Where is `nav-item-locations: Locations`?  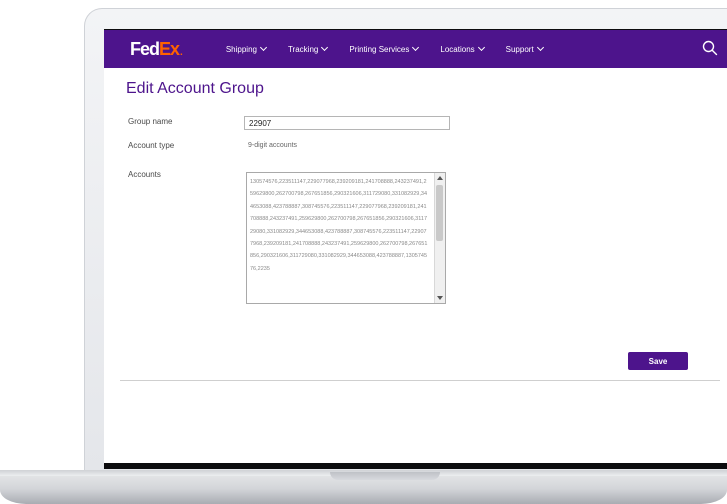 nav-item-locations: Locations is located at coordinates (462, 48).